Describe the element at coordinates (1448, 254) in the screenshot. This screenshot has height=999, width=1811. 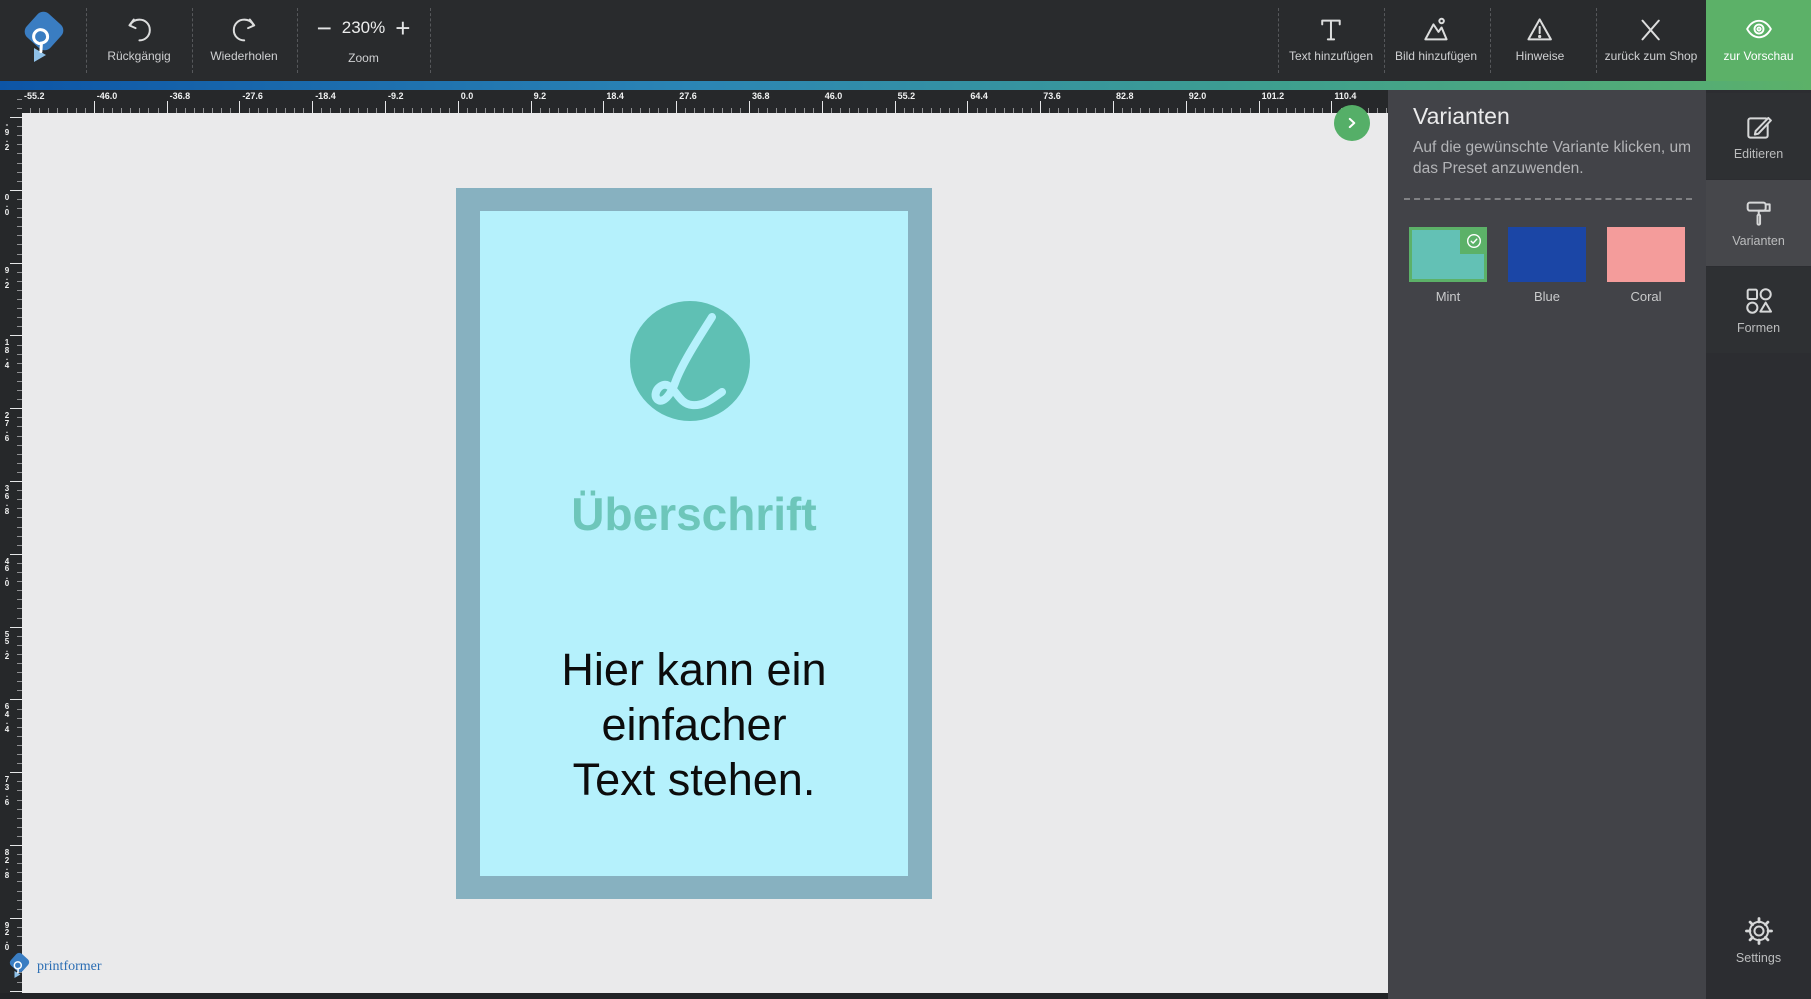
I see `variant-swatch-mint` at that location.